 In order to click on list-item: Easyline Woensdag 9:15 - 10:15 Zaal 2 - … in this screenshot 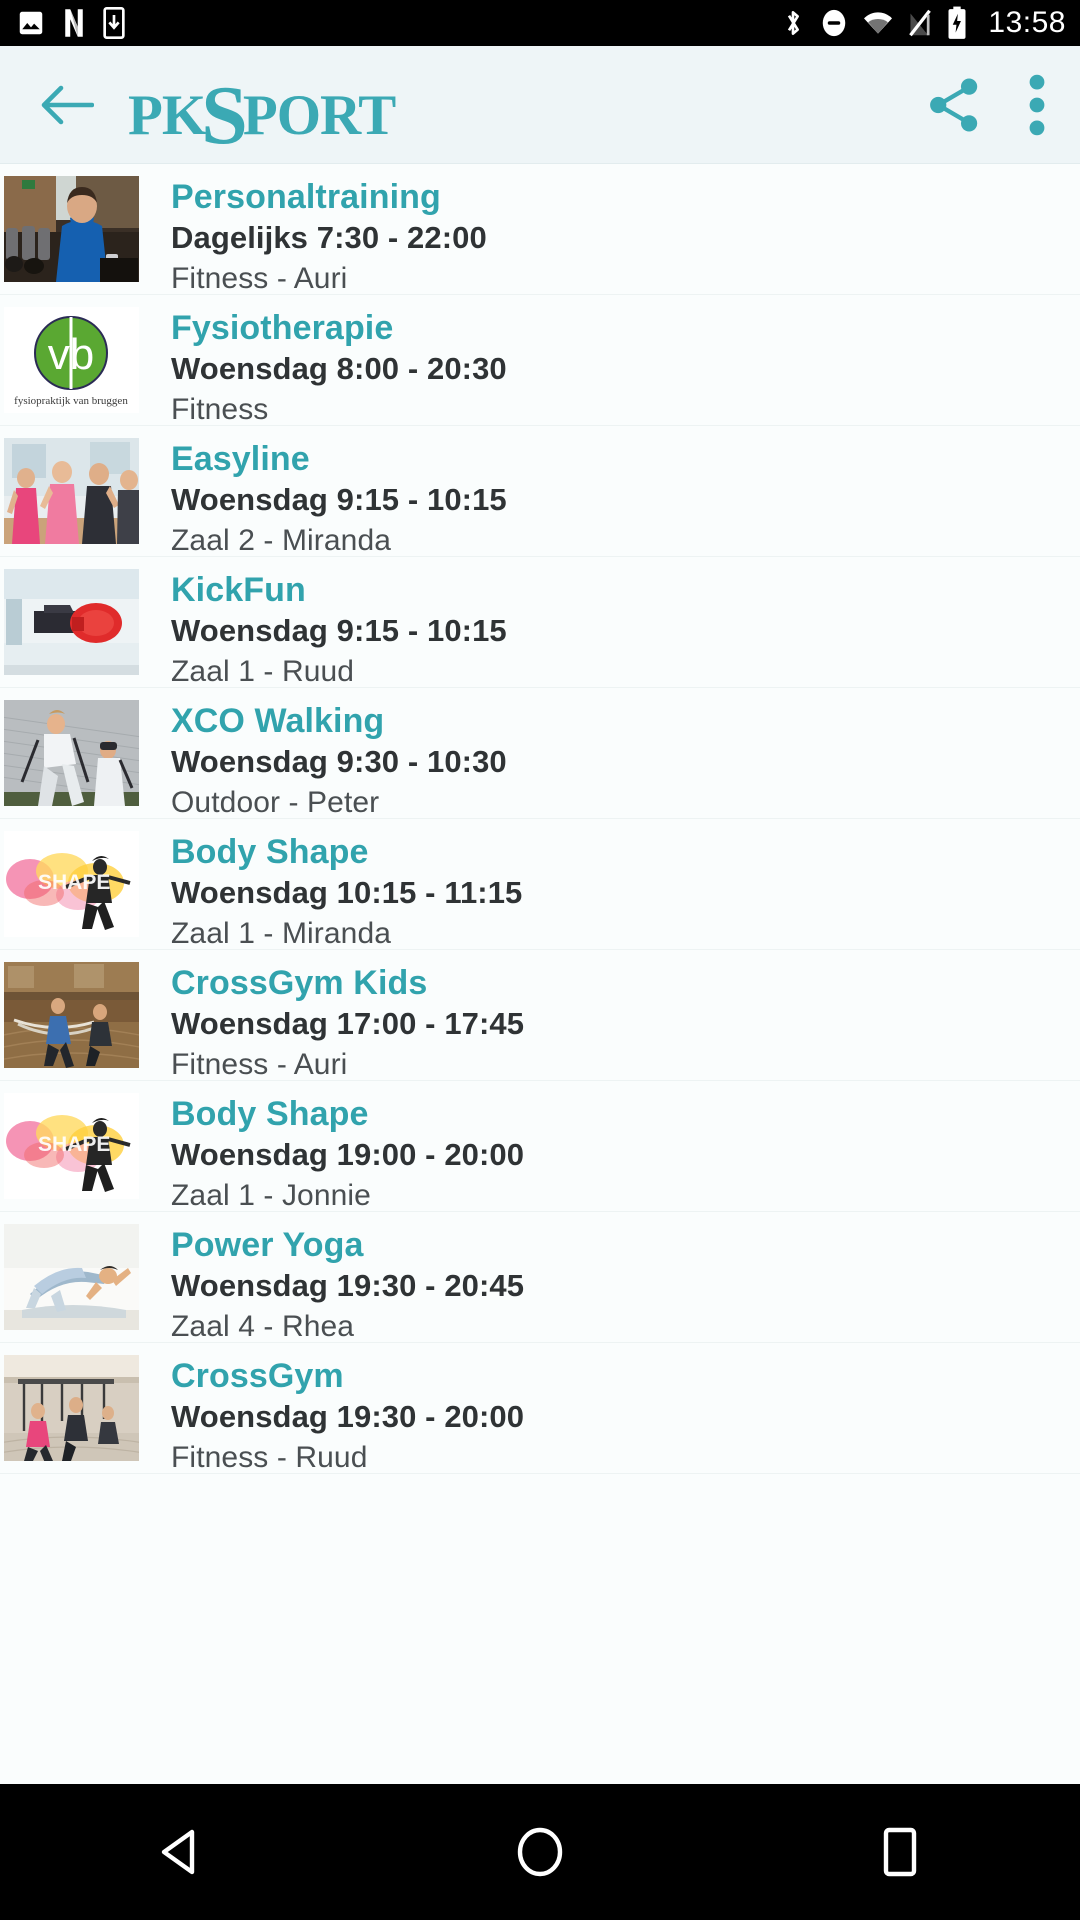, I will do `click(540, 491)`.